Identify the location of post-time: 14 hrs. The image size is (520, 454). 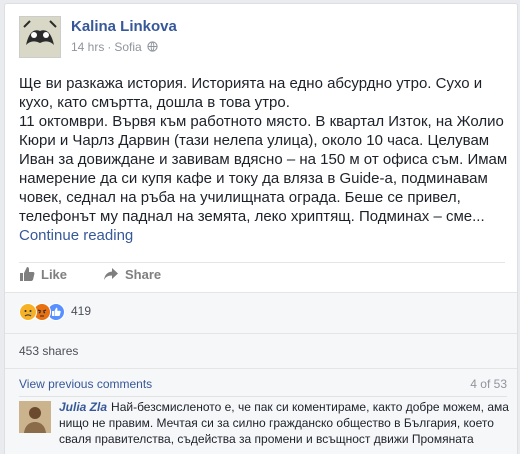
(87, 47).